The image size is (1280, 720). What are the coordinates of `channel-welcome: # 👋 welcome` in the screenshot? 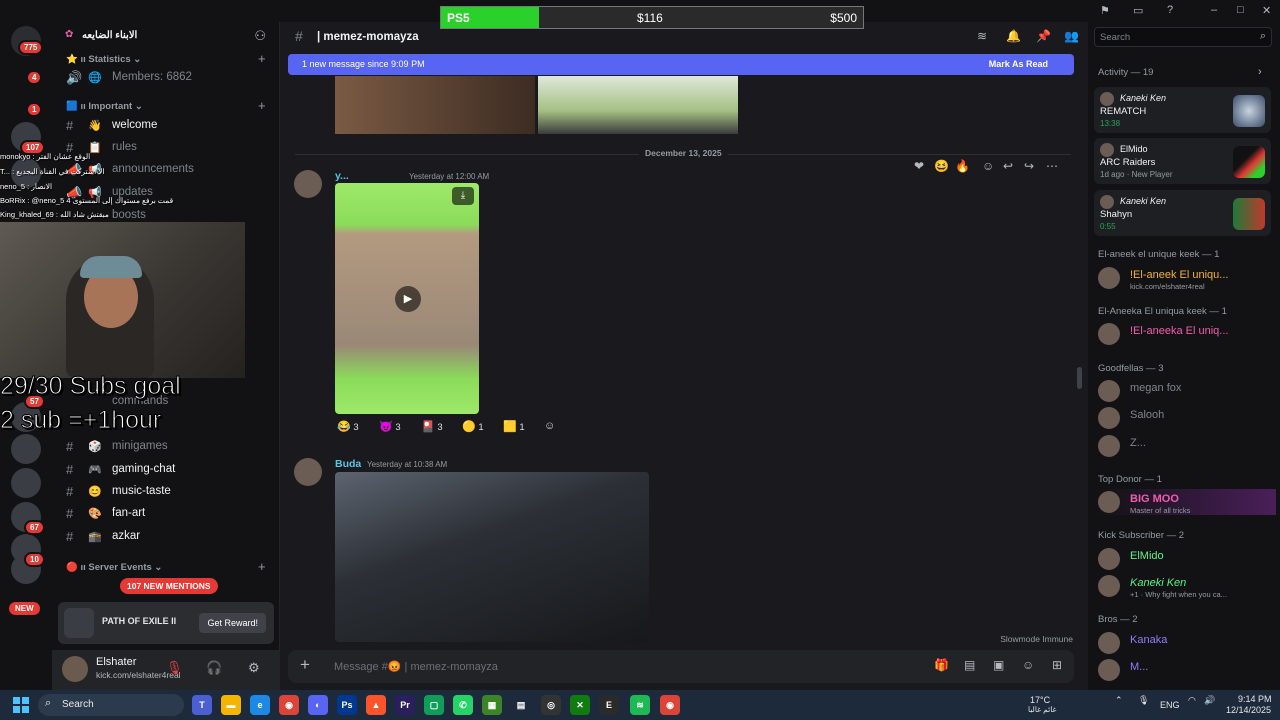 It's located at (166, 126).